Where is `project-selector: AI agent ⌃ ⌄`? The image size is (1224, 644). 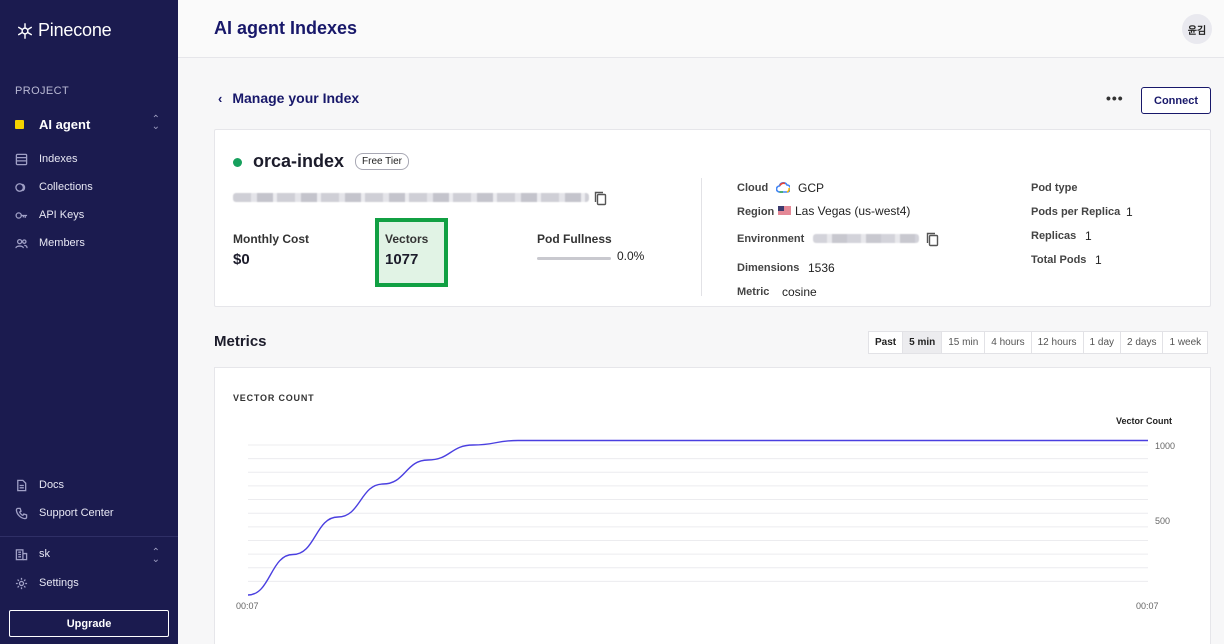 project-selector: AI agent ⌃ ⌄ is located at coordinates (89, 123).